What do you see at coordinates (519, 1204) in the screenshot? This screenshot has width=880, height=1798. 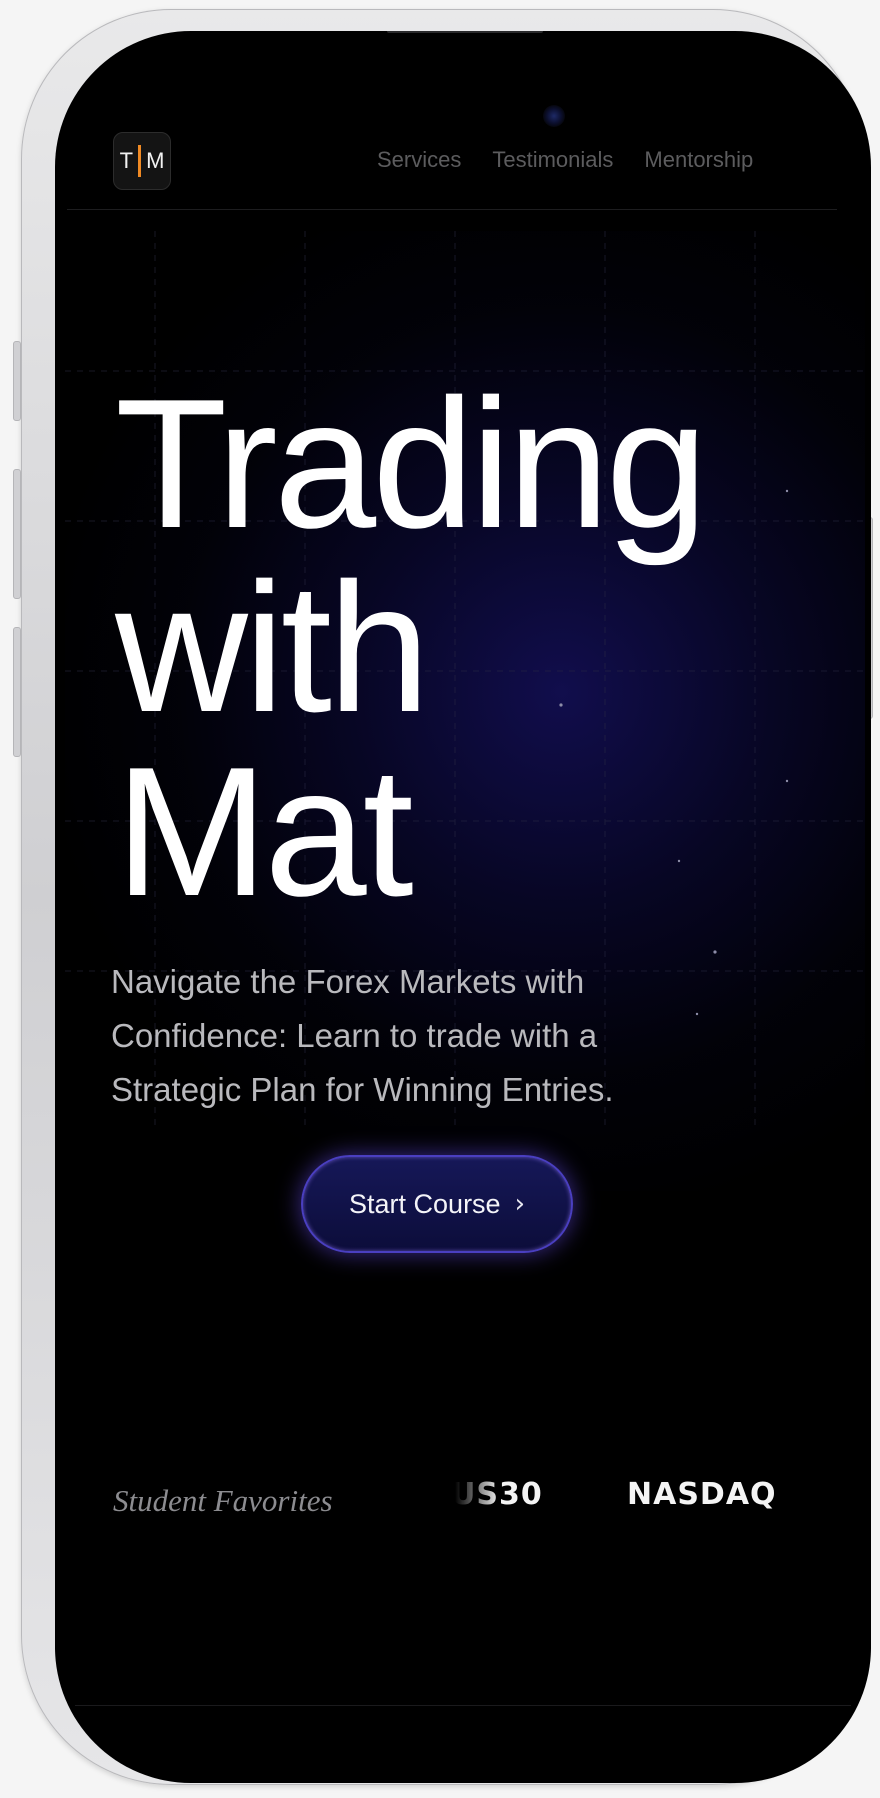 I see `chevron-right-icon: ›` at bounding box center [519, 1204].